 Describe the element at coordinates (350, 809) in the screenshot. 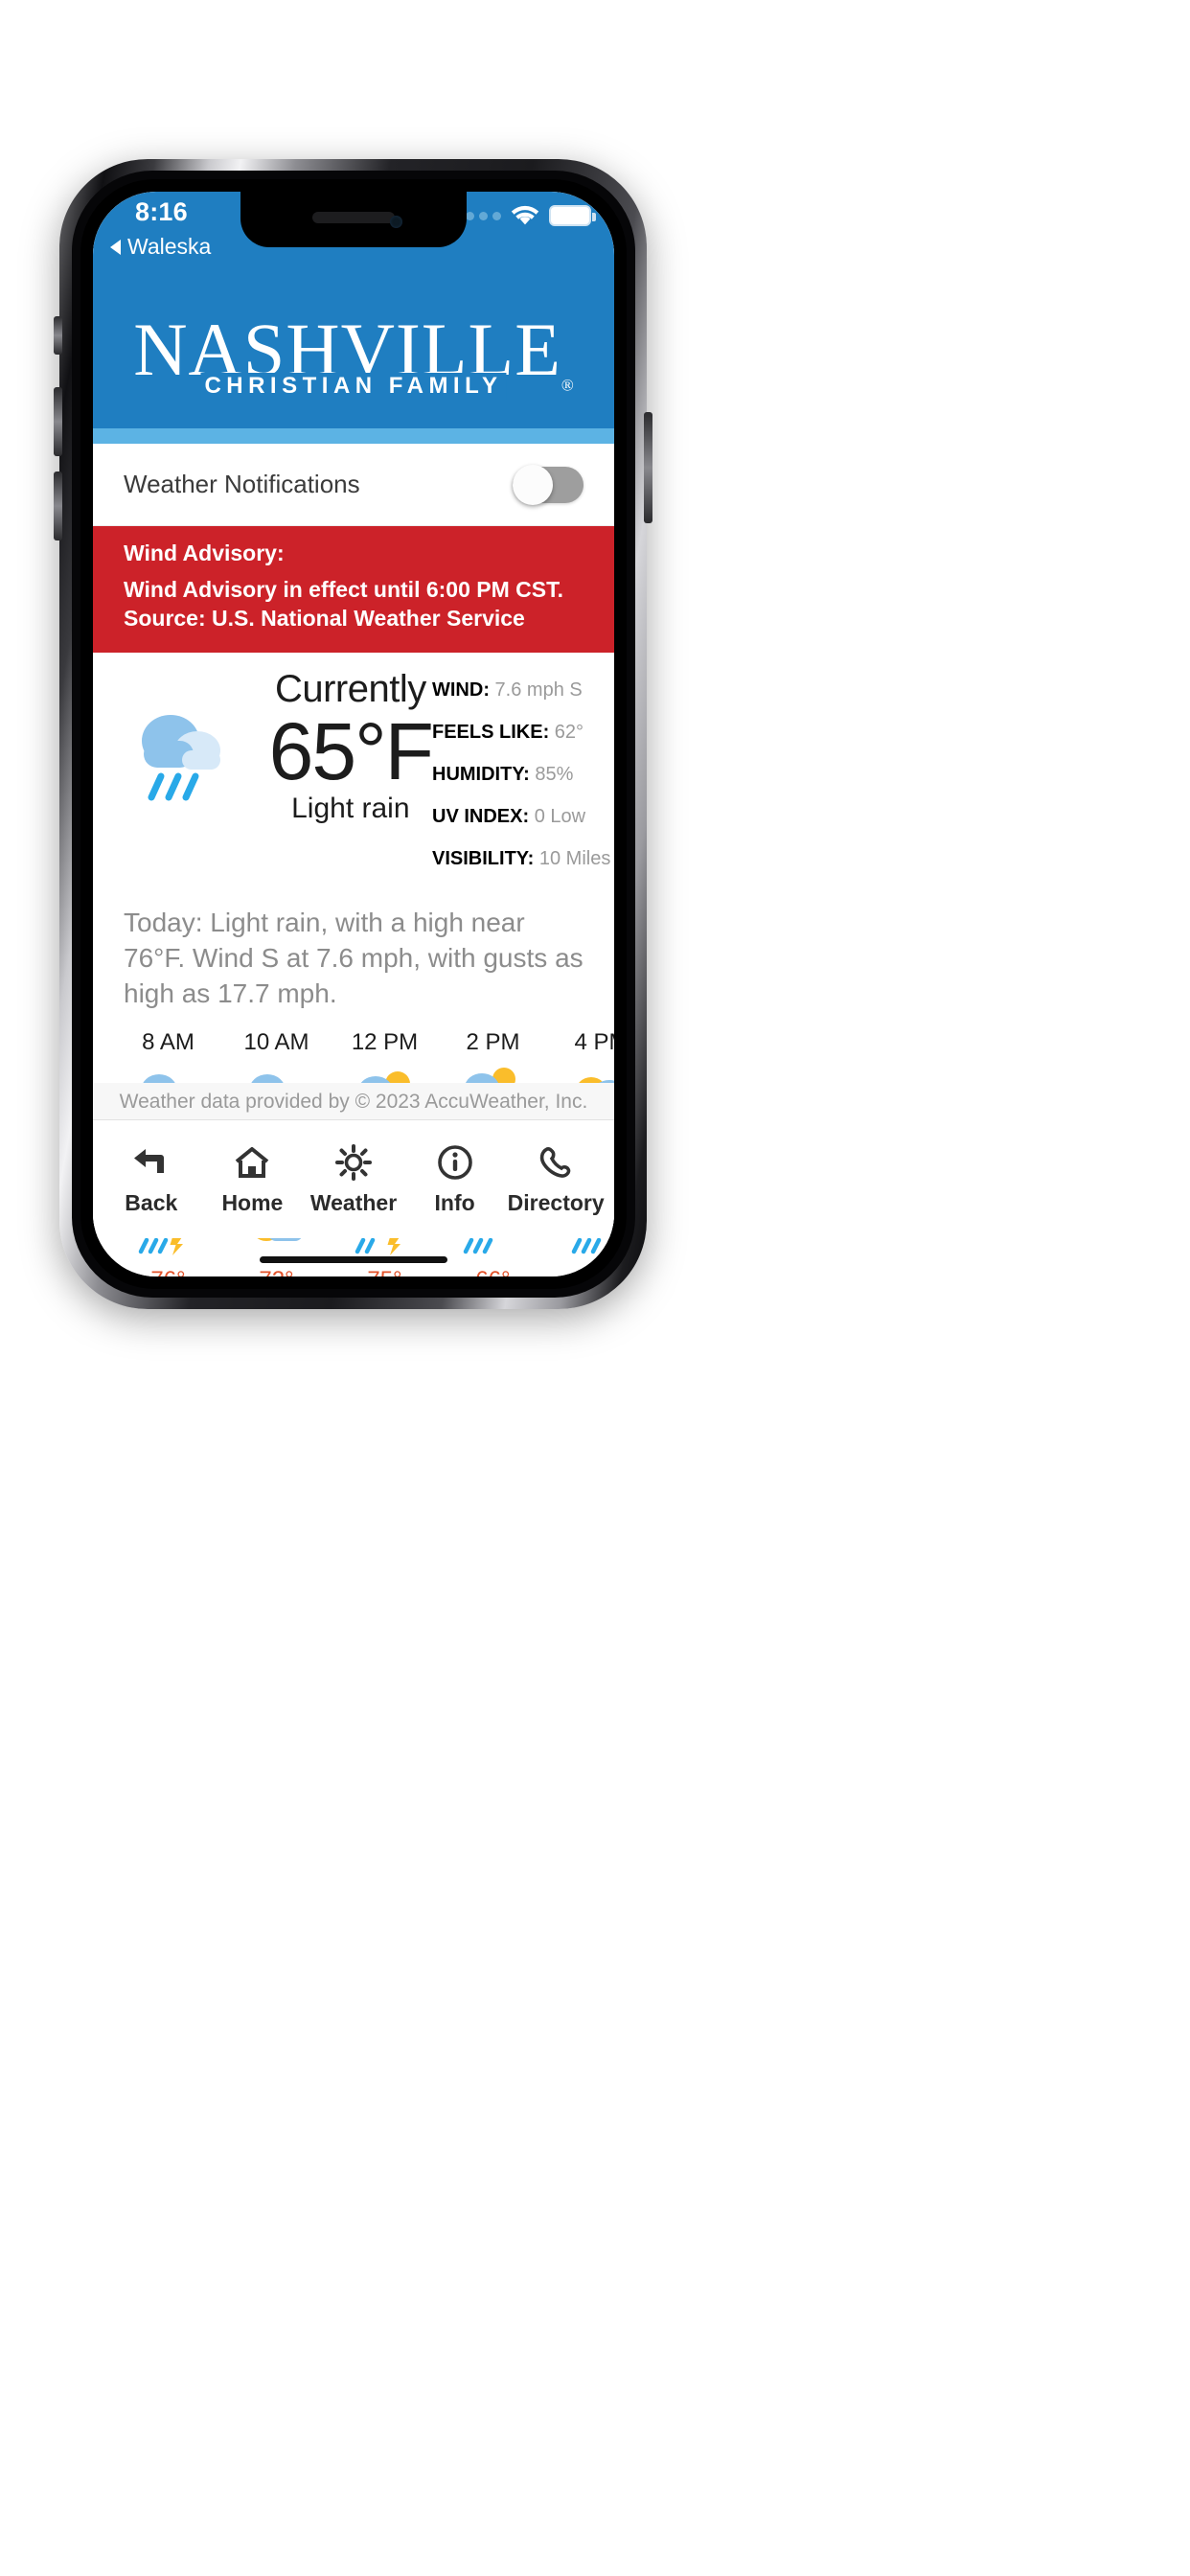

I see `current-description: Light rain` at that location.